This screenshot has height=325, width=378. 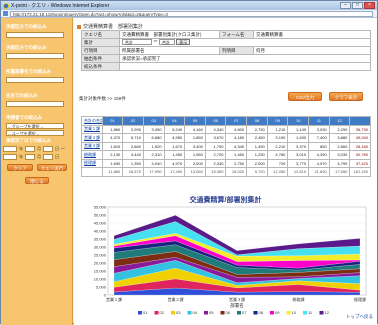 I want to click on table-cell: 1,850, so click(x=195, y=138).